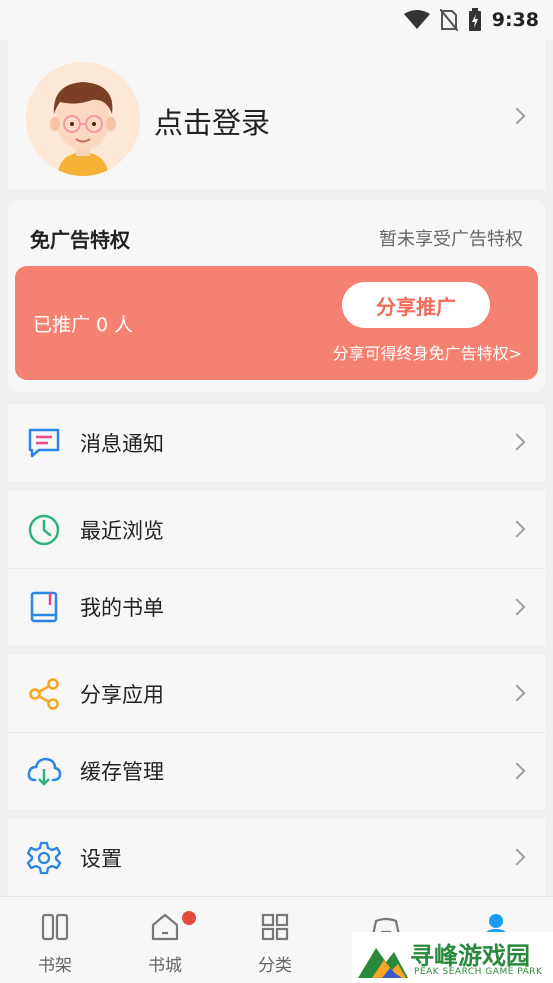 This screenshot has height=983, width=553. What do you see at coordinates (427, 352) in the screenshot?
I see `promo-note: 分享可得终身免广告特权>` at bounding box center [427, 352].